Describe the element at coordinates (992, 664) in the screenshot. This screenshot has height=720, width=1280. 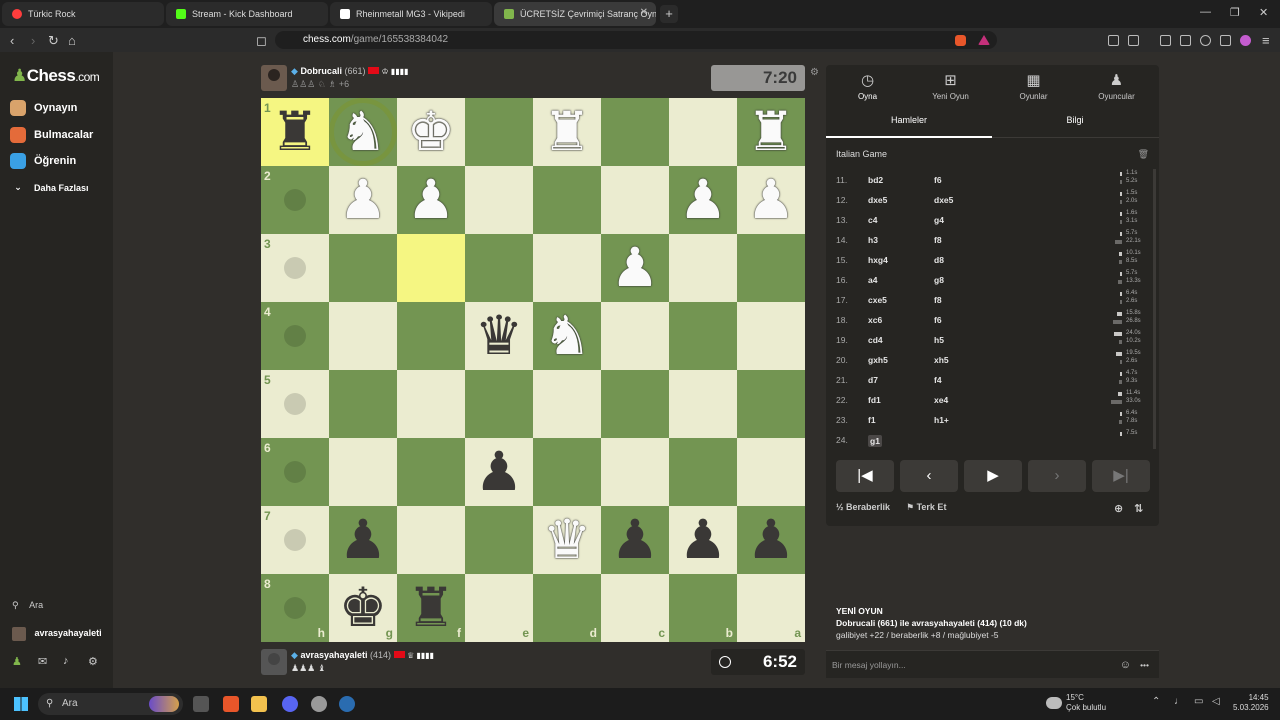
I see `chat-input: Bir mesaj yollayın... ☺ •••` at that location.